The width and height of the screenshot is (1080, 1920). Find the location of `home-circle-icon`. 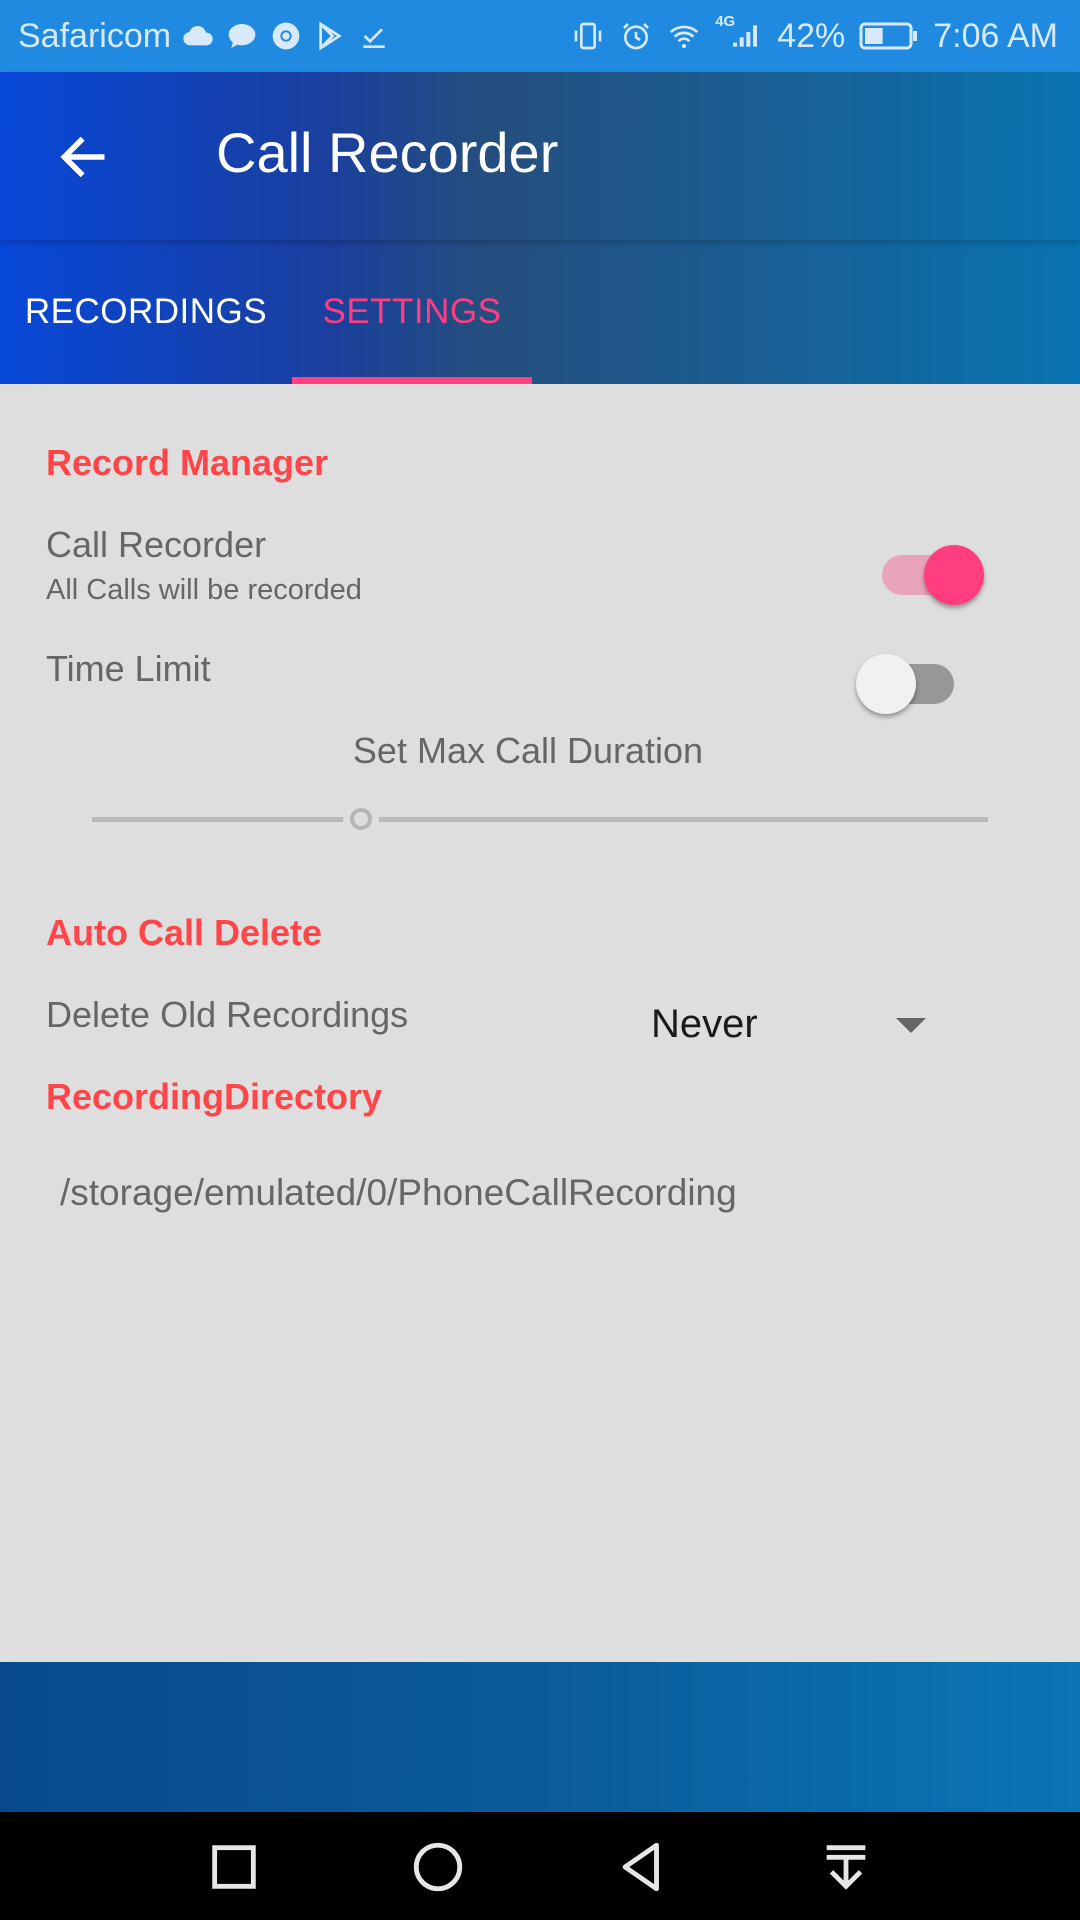

home-circle-icon is located at coordinates (438, 1867).